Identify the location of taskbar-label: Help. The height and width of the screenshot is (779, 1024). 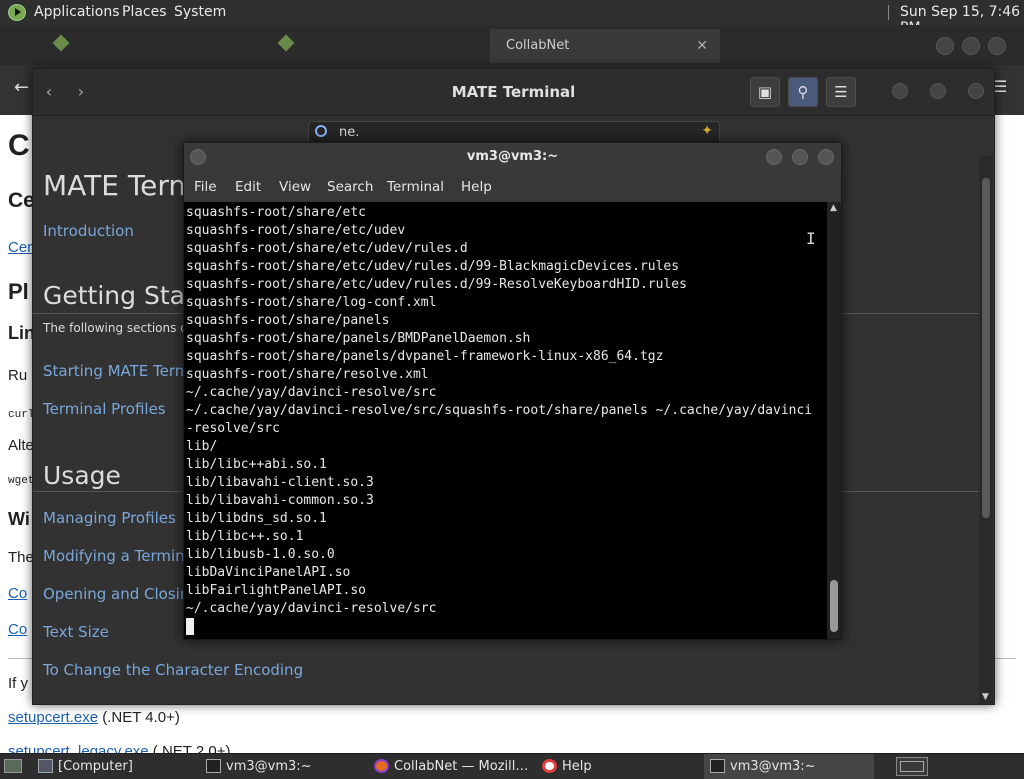
(577, 766).